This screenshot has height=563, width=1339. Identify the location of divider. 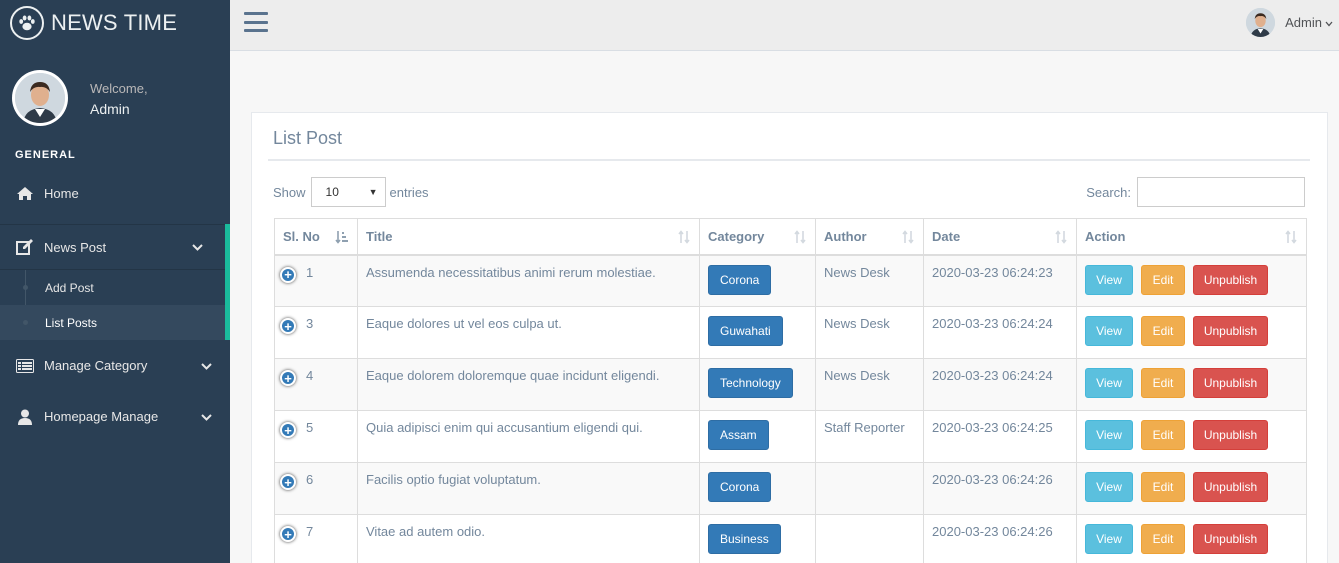
(789, 160).